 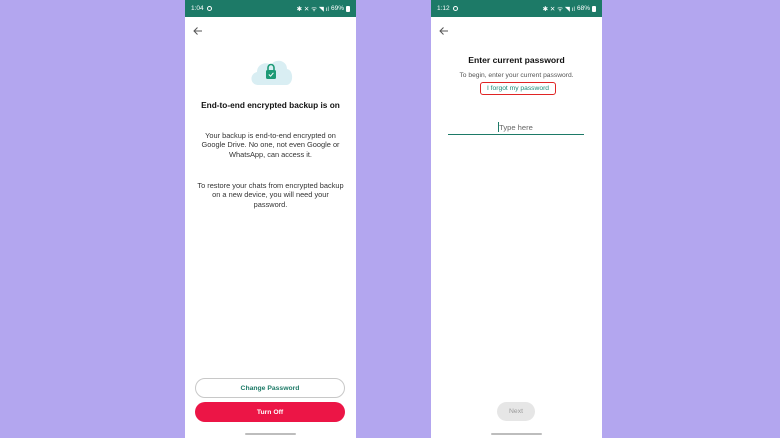 I want to click on turn-off-button: Turn Off, so click(x=270, y=412).